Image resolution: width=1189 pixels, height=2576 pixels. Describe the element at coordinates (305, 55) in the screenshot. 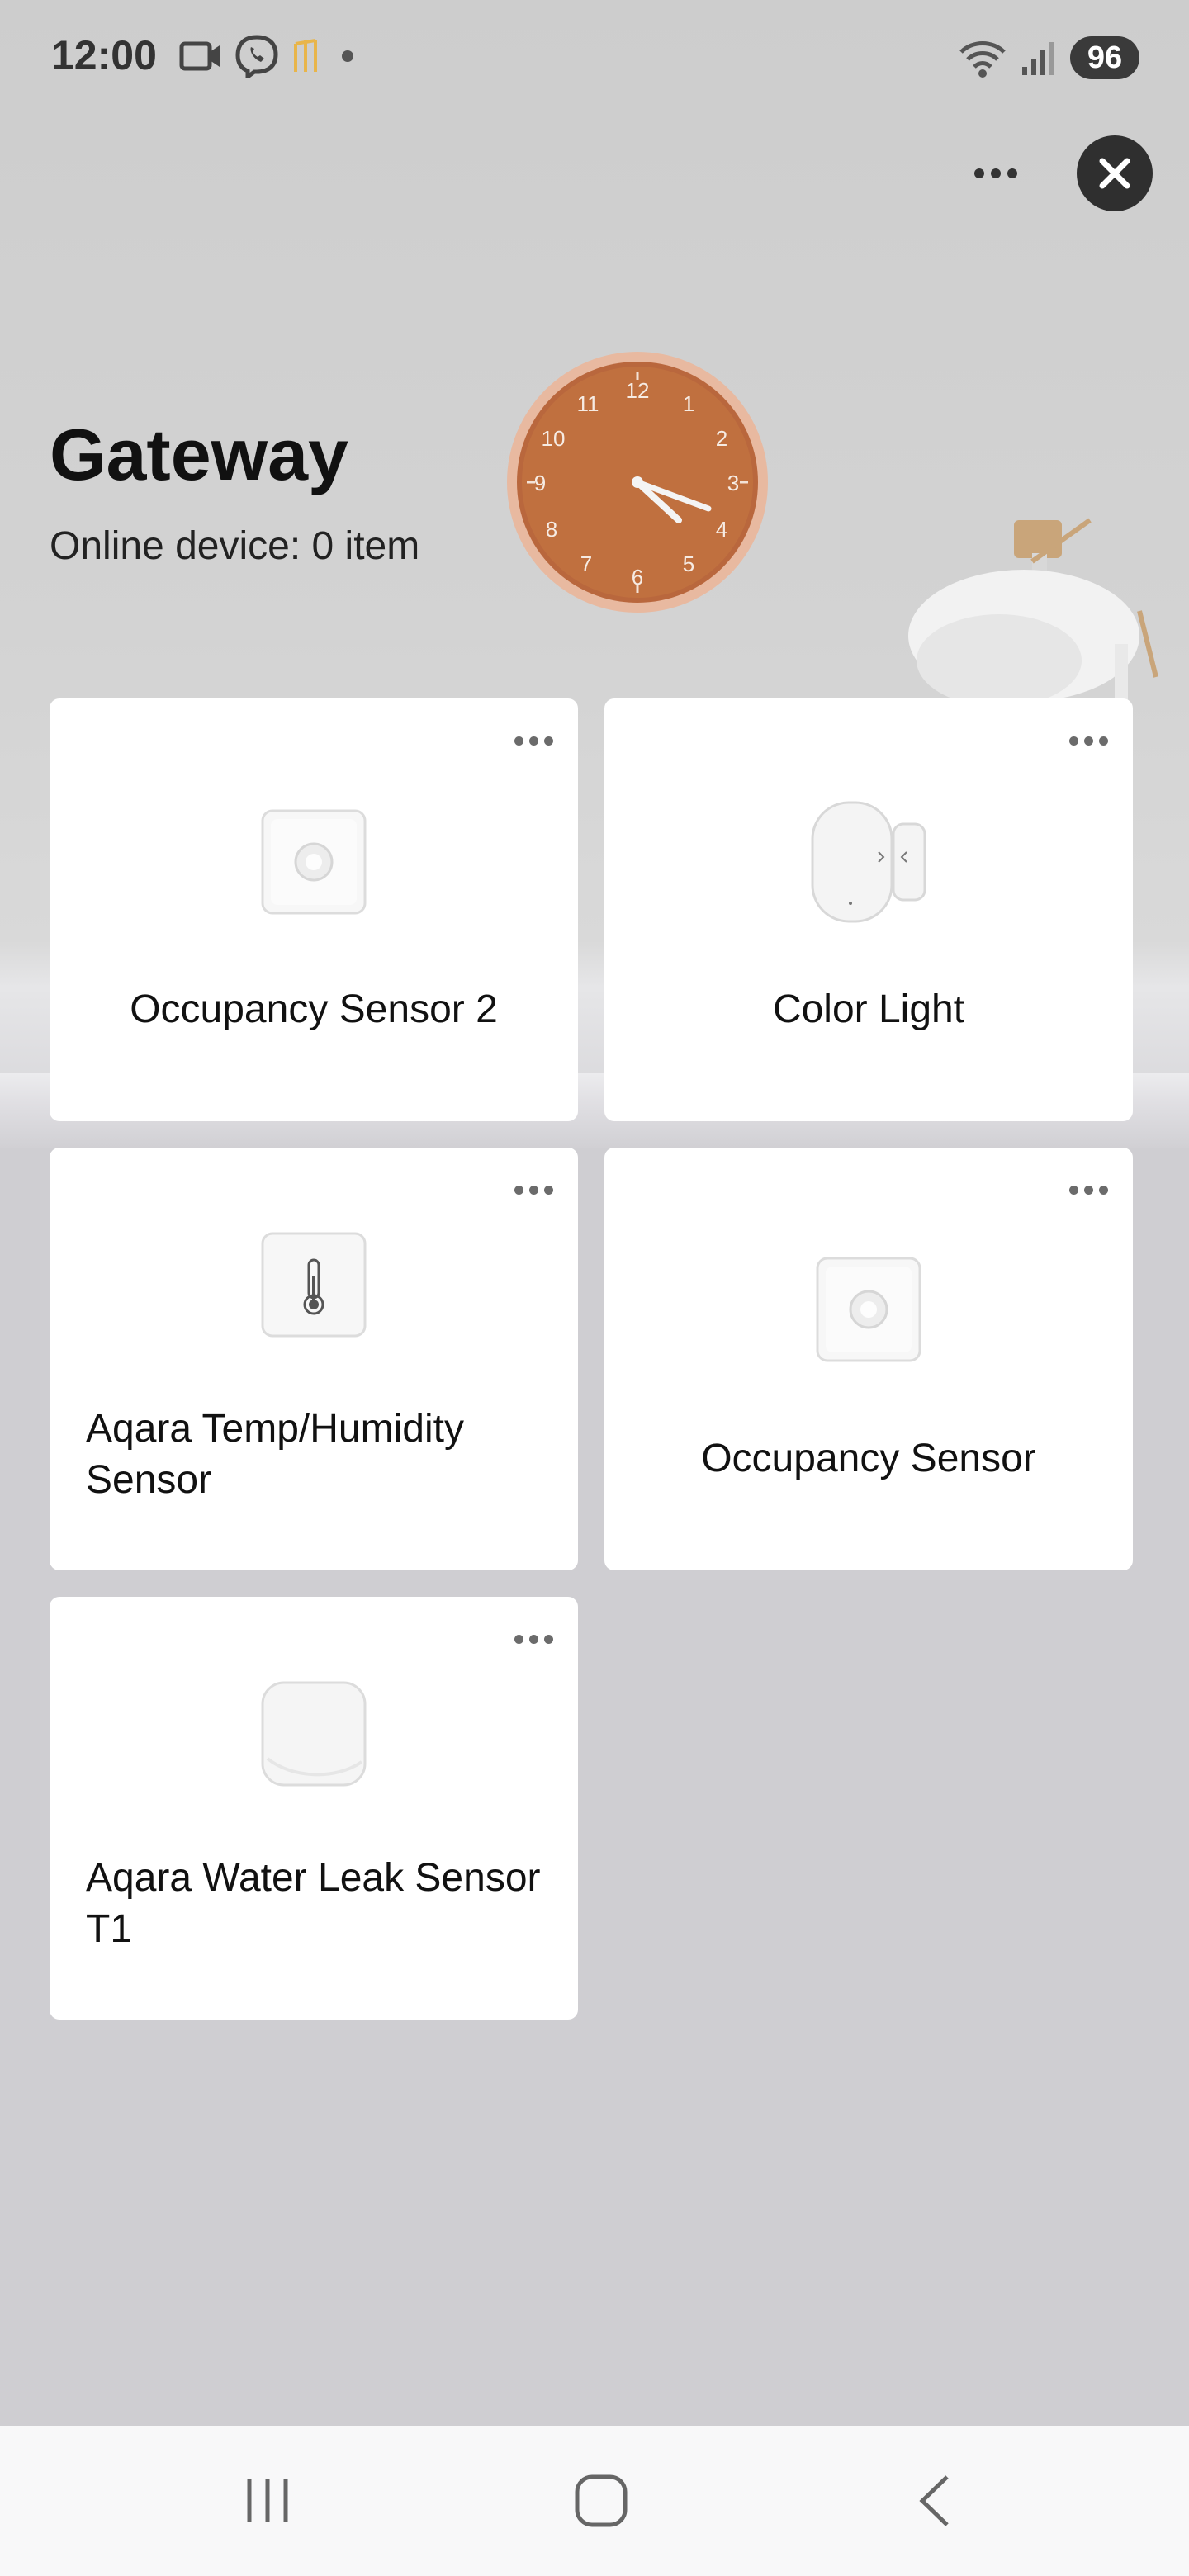

I see `app-notification-icon` at that location.